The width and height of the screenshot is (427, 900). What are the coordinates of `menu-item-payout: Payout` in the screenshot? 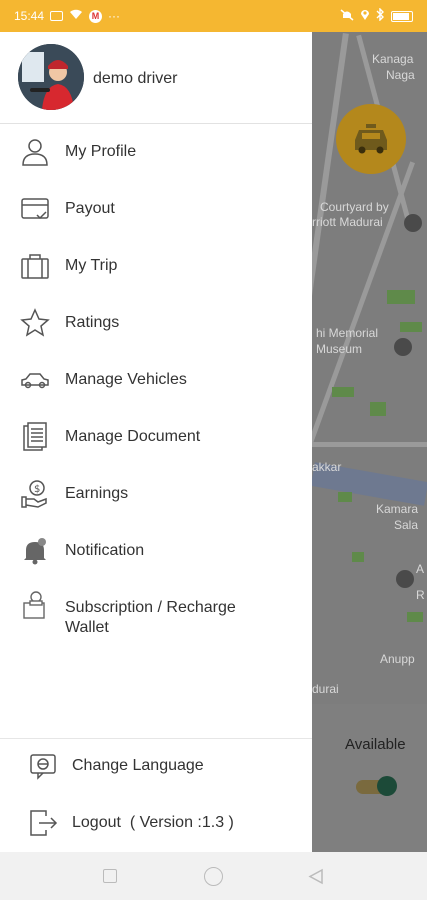 It's located at (156, 209).